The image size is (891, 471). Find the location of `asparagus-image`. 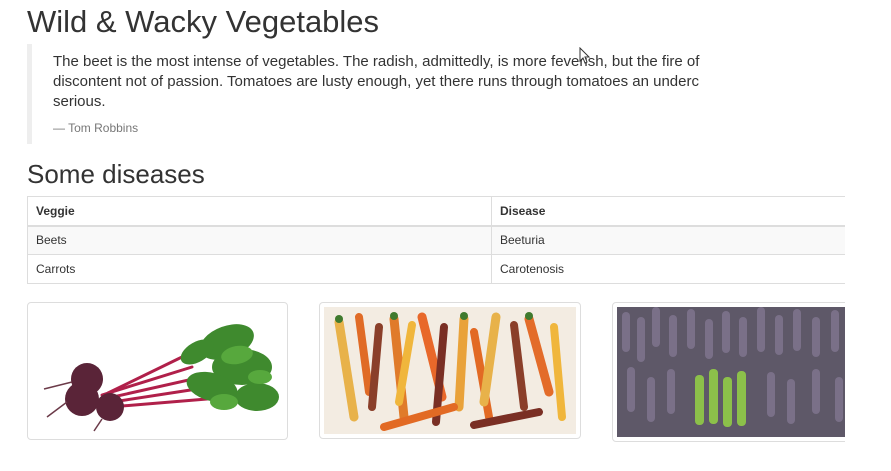

asparagus-image is located at coordinates (728, 372).